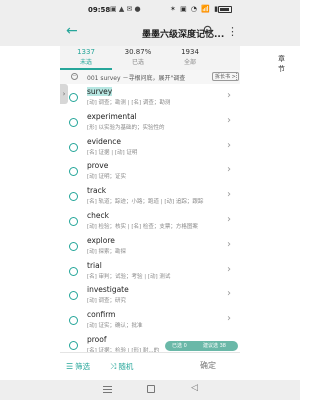  What do you see at coordinates (107, 390) in the screenshot?
I see `recent-apps-icon` at bounding box center [107, 390].